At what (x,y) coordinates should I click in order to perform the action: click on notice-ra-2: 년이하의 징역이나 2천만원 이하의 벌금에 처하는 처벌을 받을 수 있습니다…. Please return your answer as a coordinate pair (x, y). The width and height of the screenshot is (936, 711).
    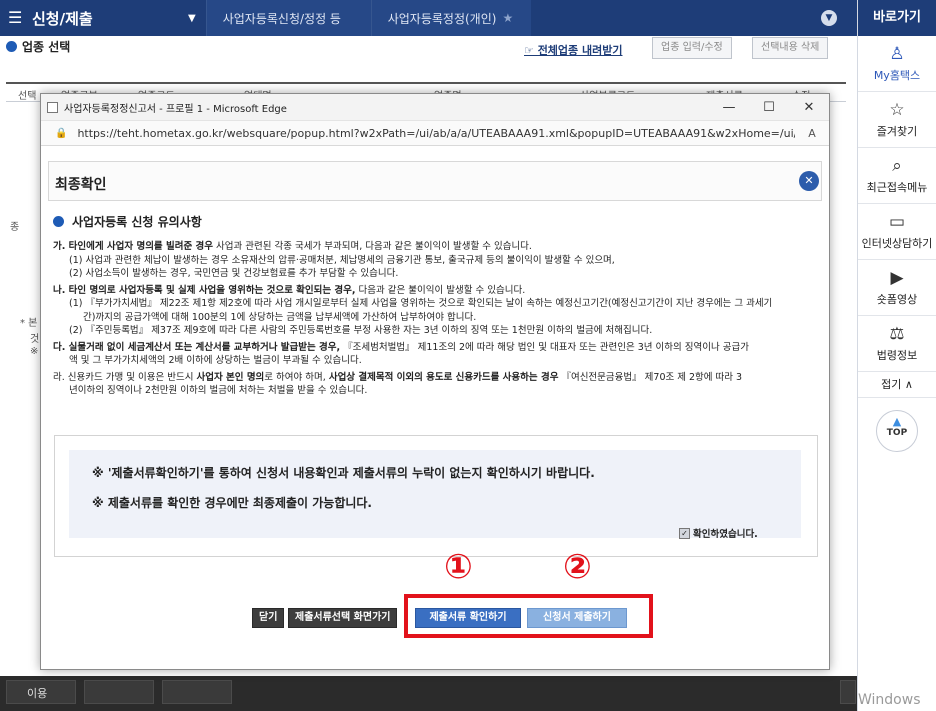
    Looking at the image, I should click on (218, 390).